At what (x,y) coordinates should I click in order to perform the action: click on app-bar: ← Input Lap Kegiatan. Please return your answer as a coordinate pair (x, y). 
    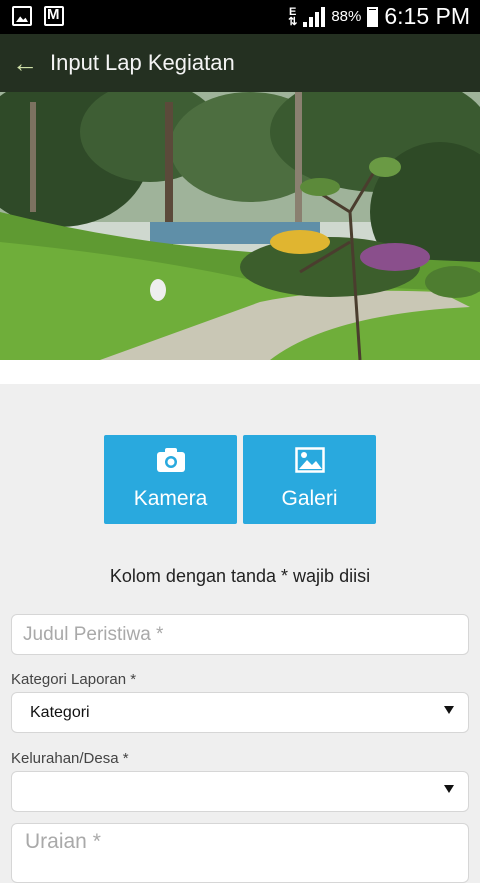
    Looking at the image, I should click on (240, 63).